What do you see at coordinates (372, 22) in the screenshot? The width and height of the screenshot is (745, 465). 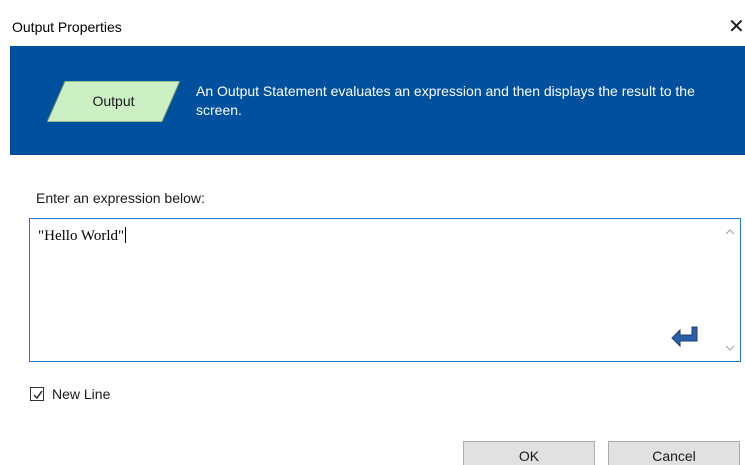 I see `title-bar: Output Properties ✕` at bounding box center [372, 22].